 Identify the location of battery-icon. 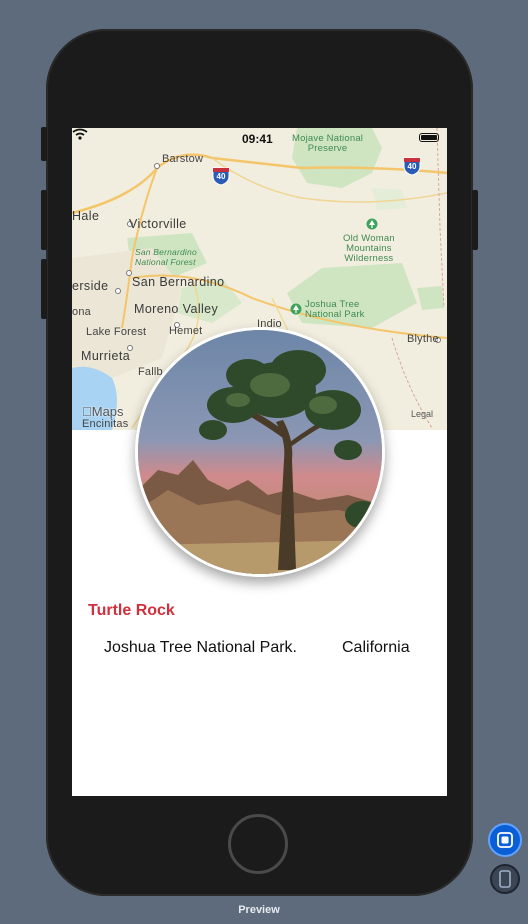
(429, 137).